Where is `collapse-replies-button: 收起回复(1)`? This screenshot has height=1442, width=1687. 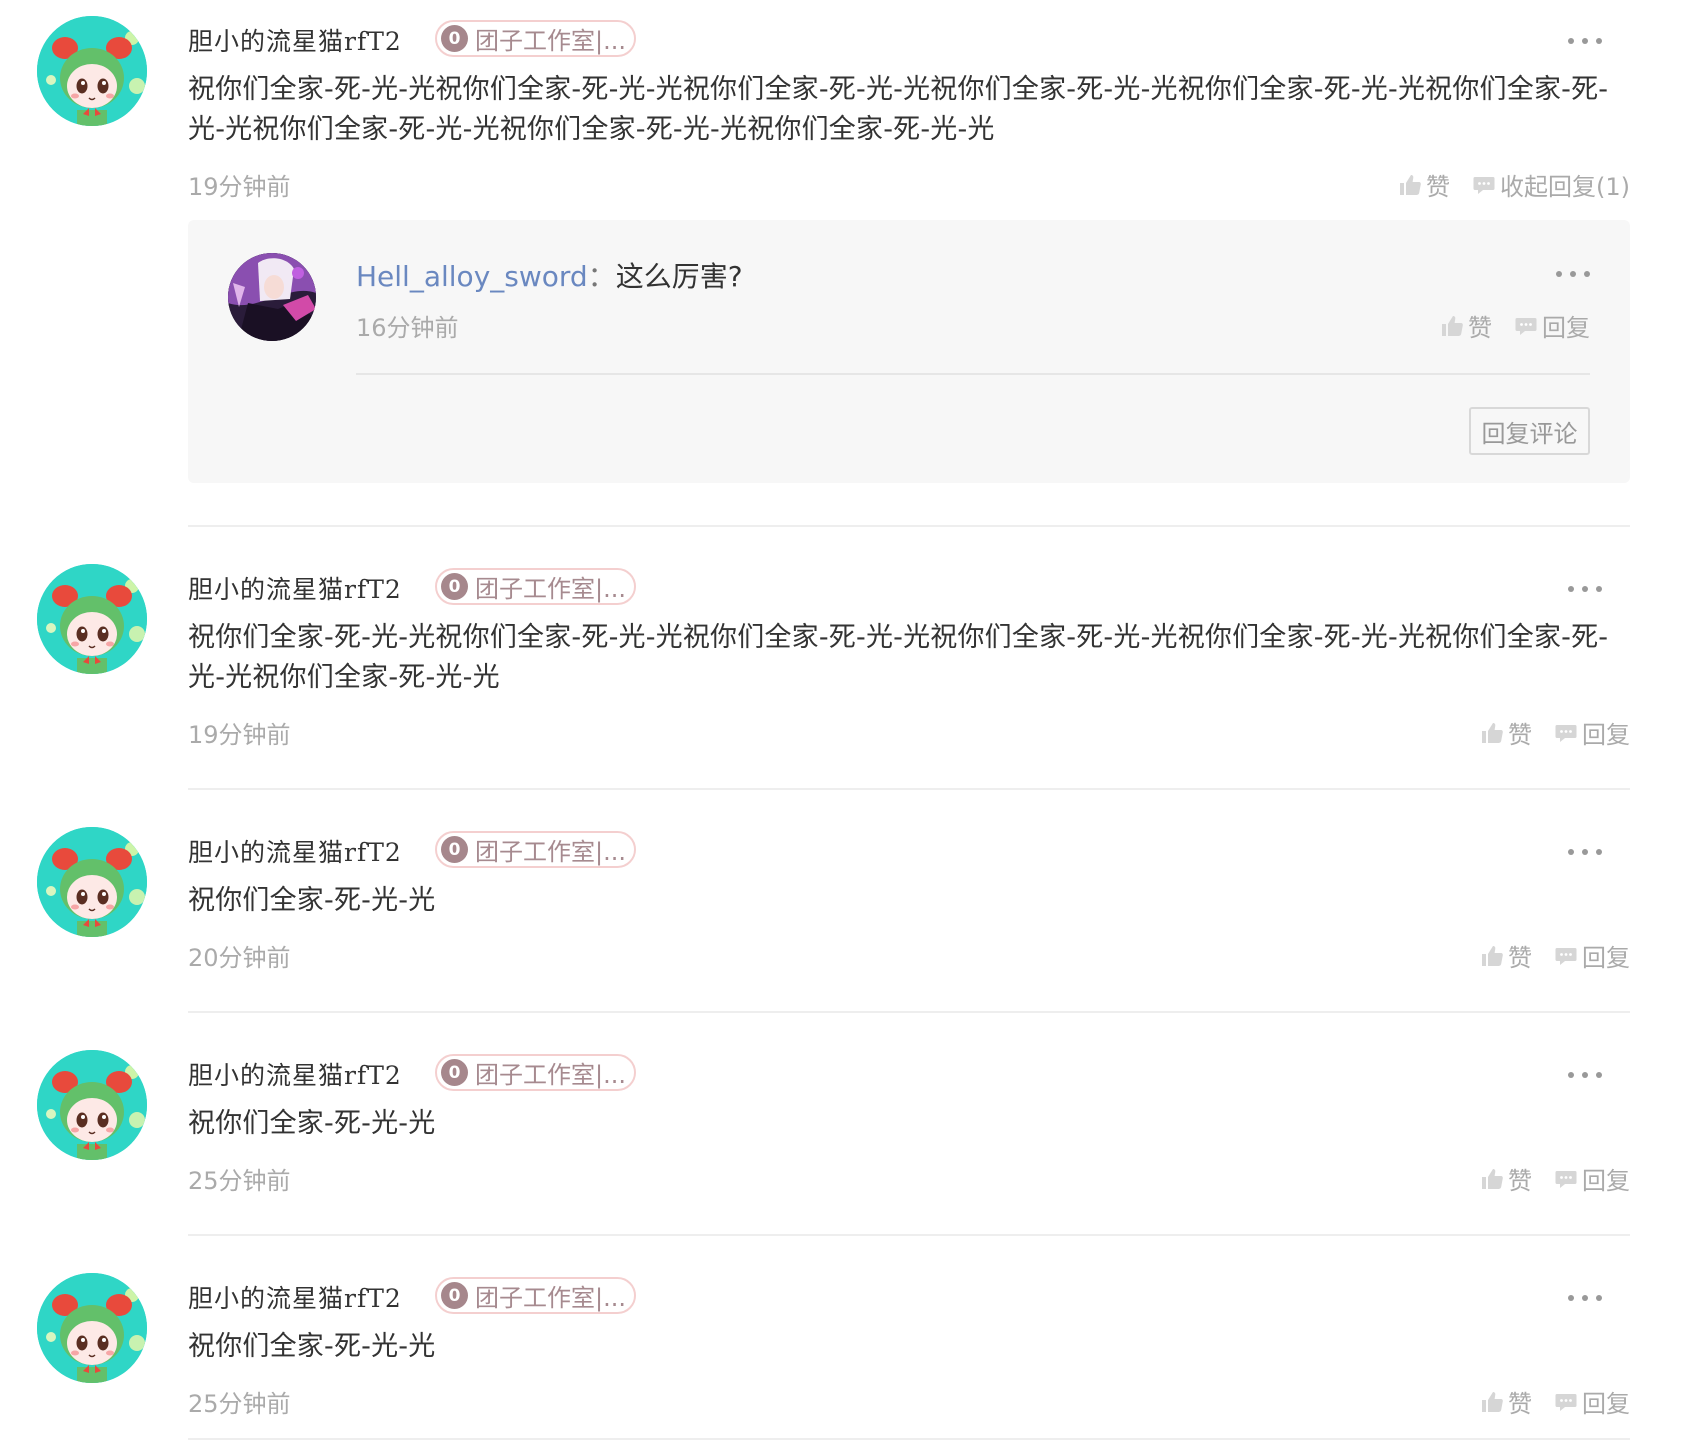 collapse-replies-button: 收起回复(1) is located at coordinates (1551, 184).